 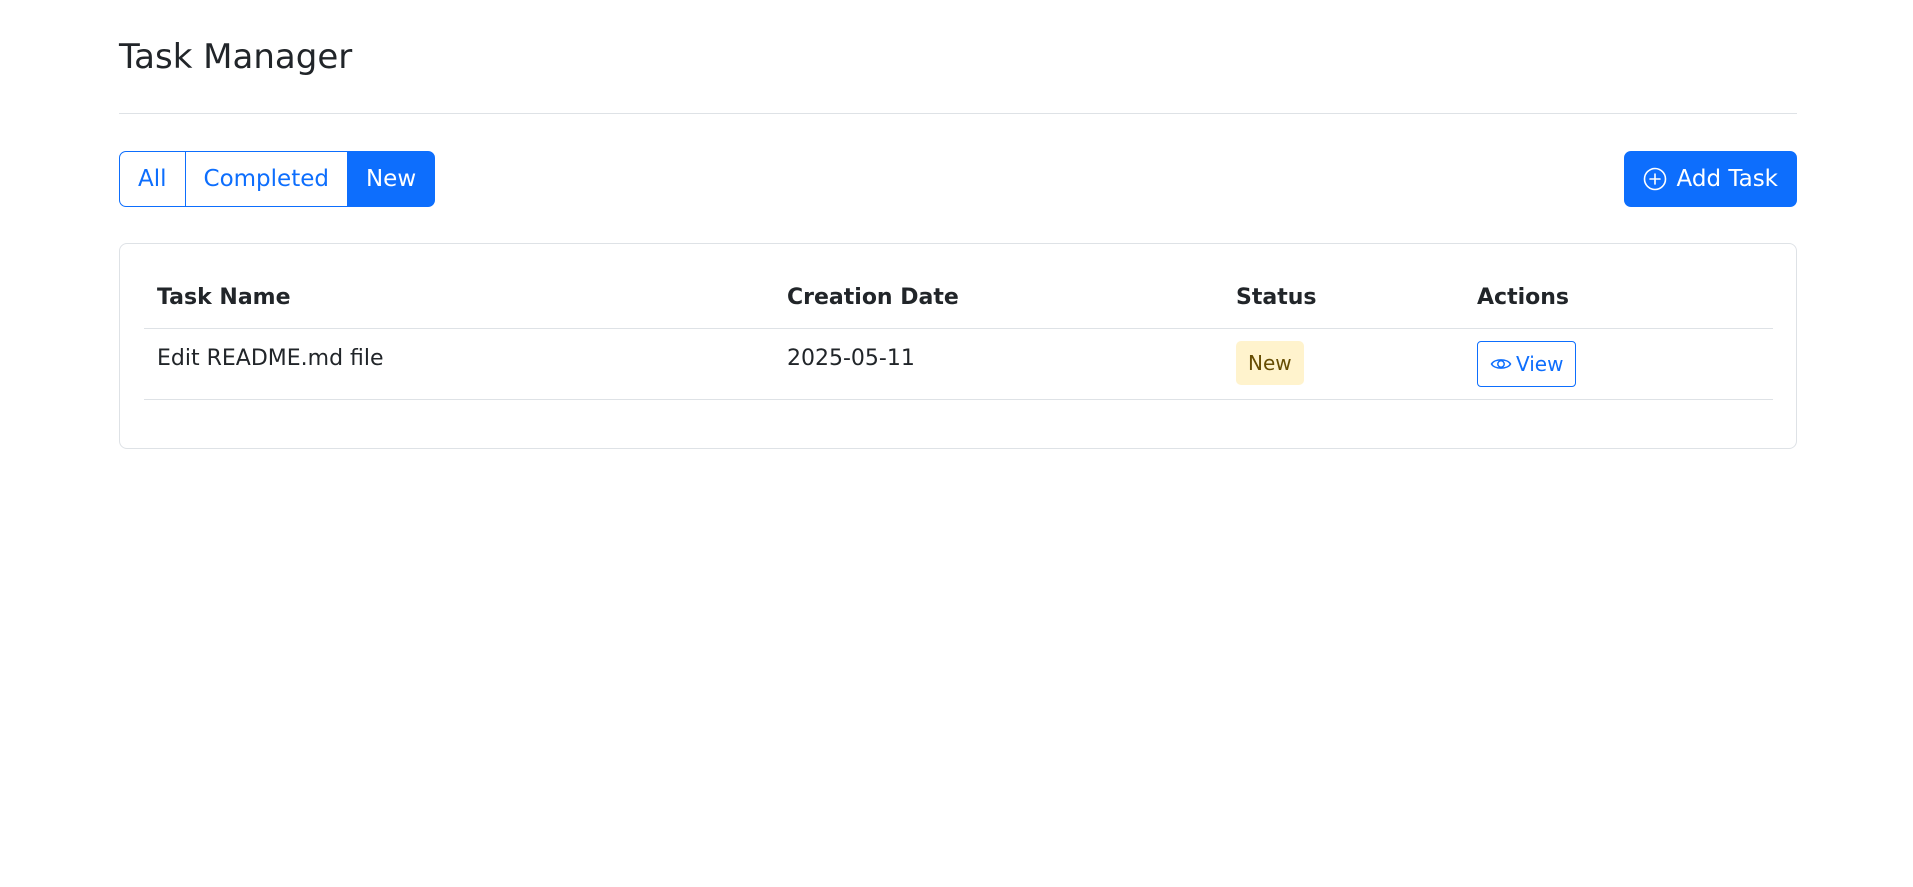 I want to click on eye-icon, so click(x=1501, y=364).